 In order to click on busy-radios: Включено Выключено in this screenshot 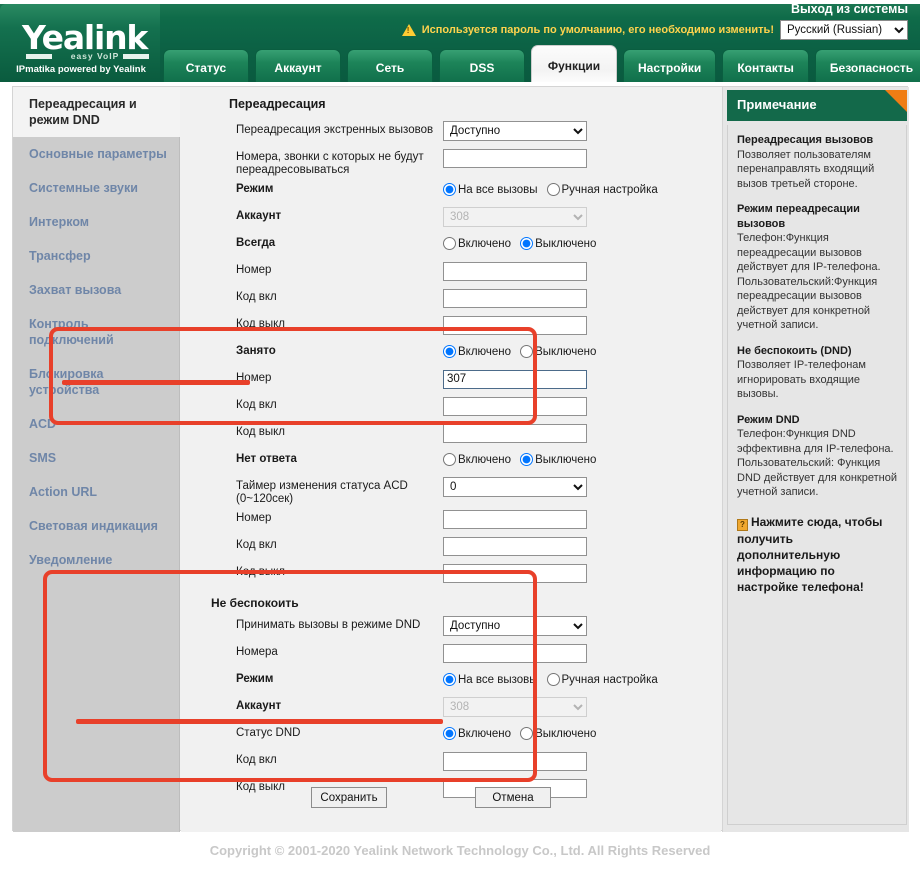, I will do `click(582, 350)`.